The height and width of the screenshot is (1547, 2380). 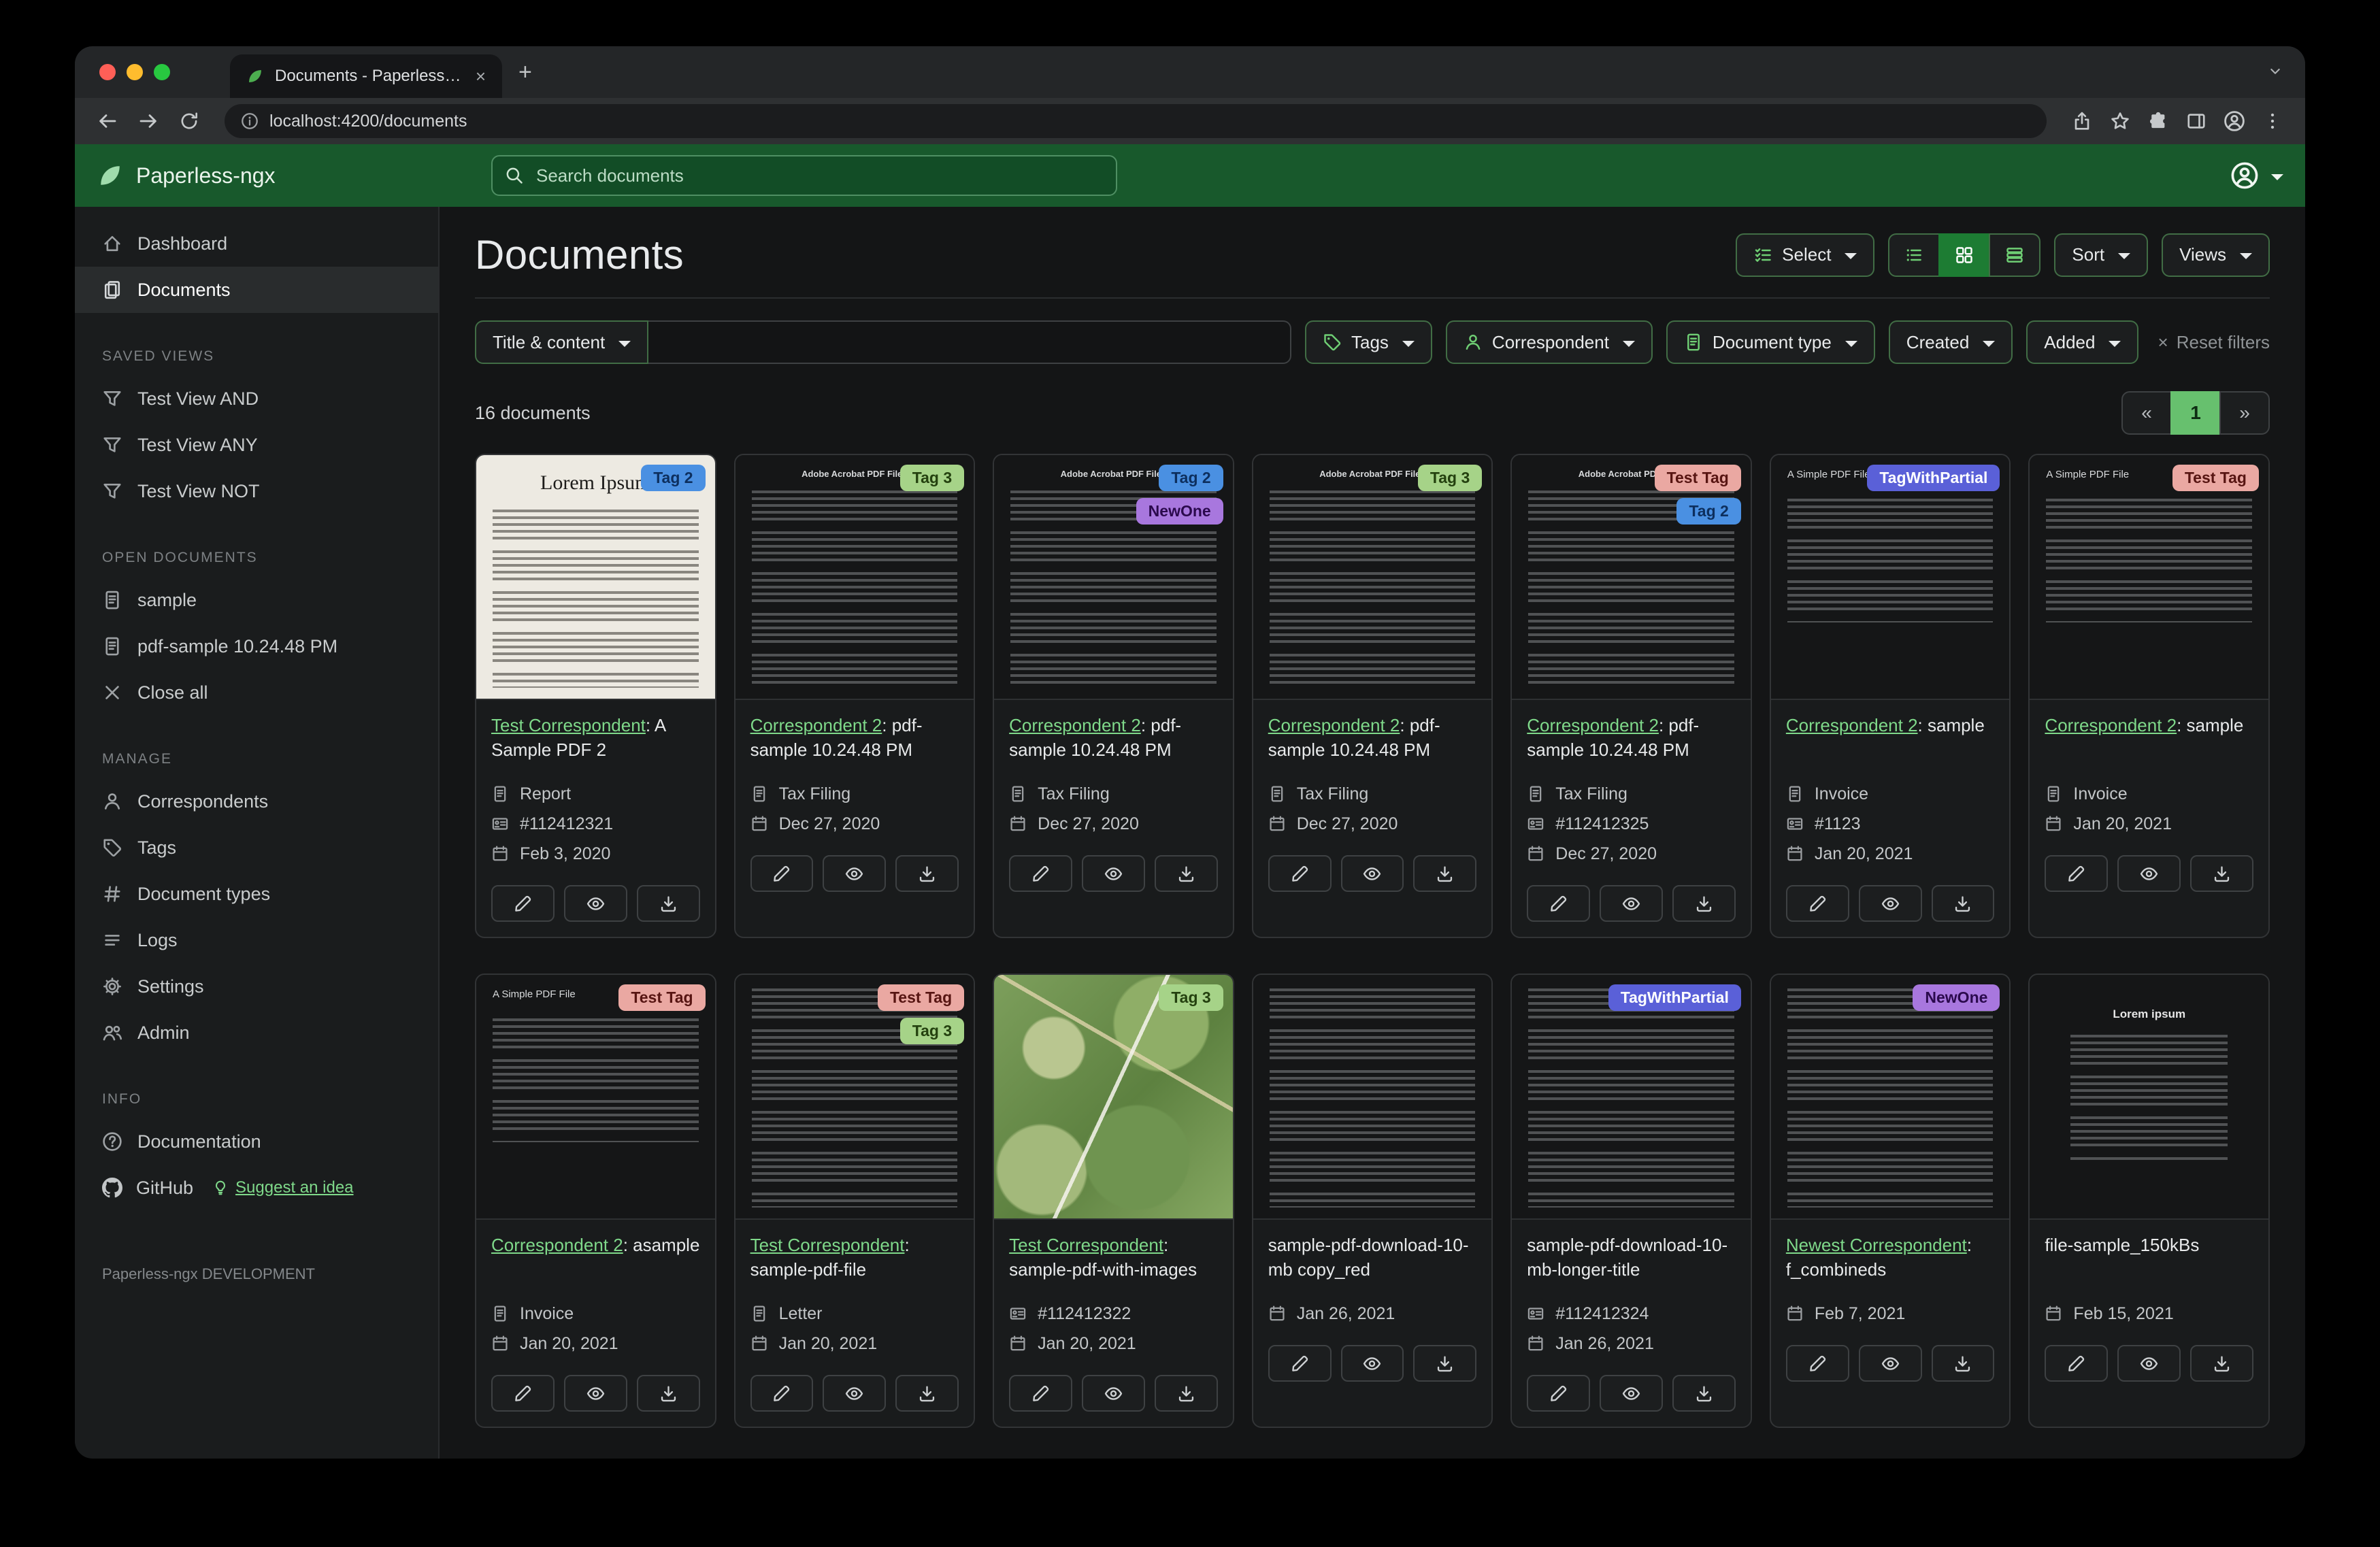 What do you see at coordinates (256, 290) in the screenshot?
I see `sidebar-item-documents: Documents` at bounding box center [256, 290].